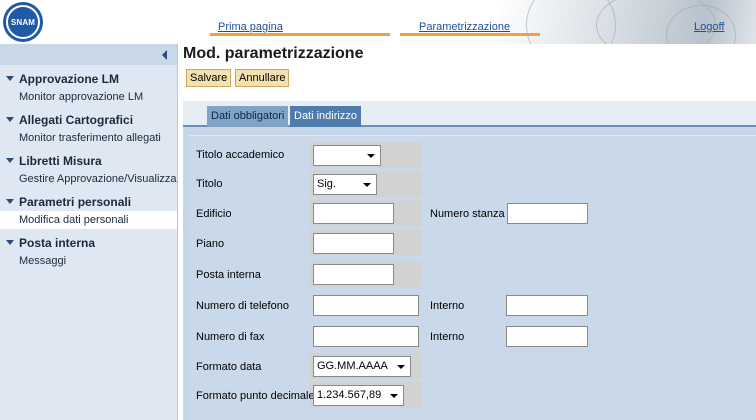 The image size is (756, 420). Describe the element at coordinates (230, 337) in the screenshot. I see `label-numero-fax: Numero di fax` at that location.